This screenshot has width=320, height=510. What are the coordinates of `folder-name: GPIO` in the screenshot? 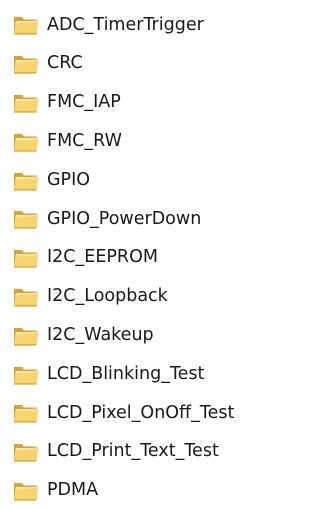 It's located at (69, 179).